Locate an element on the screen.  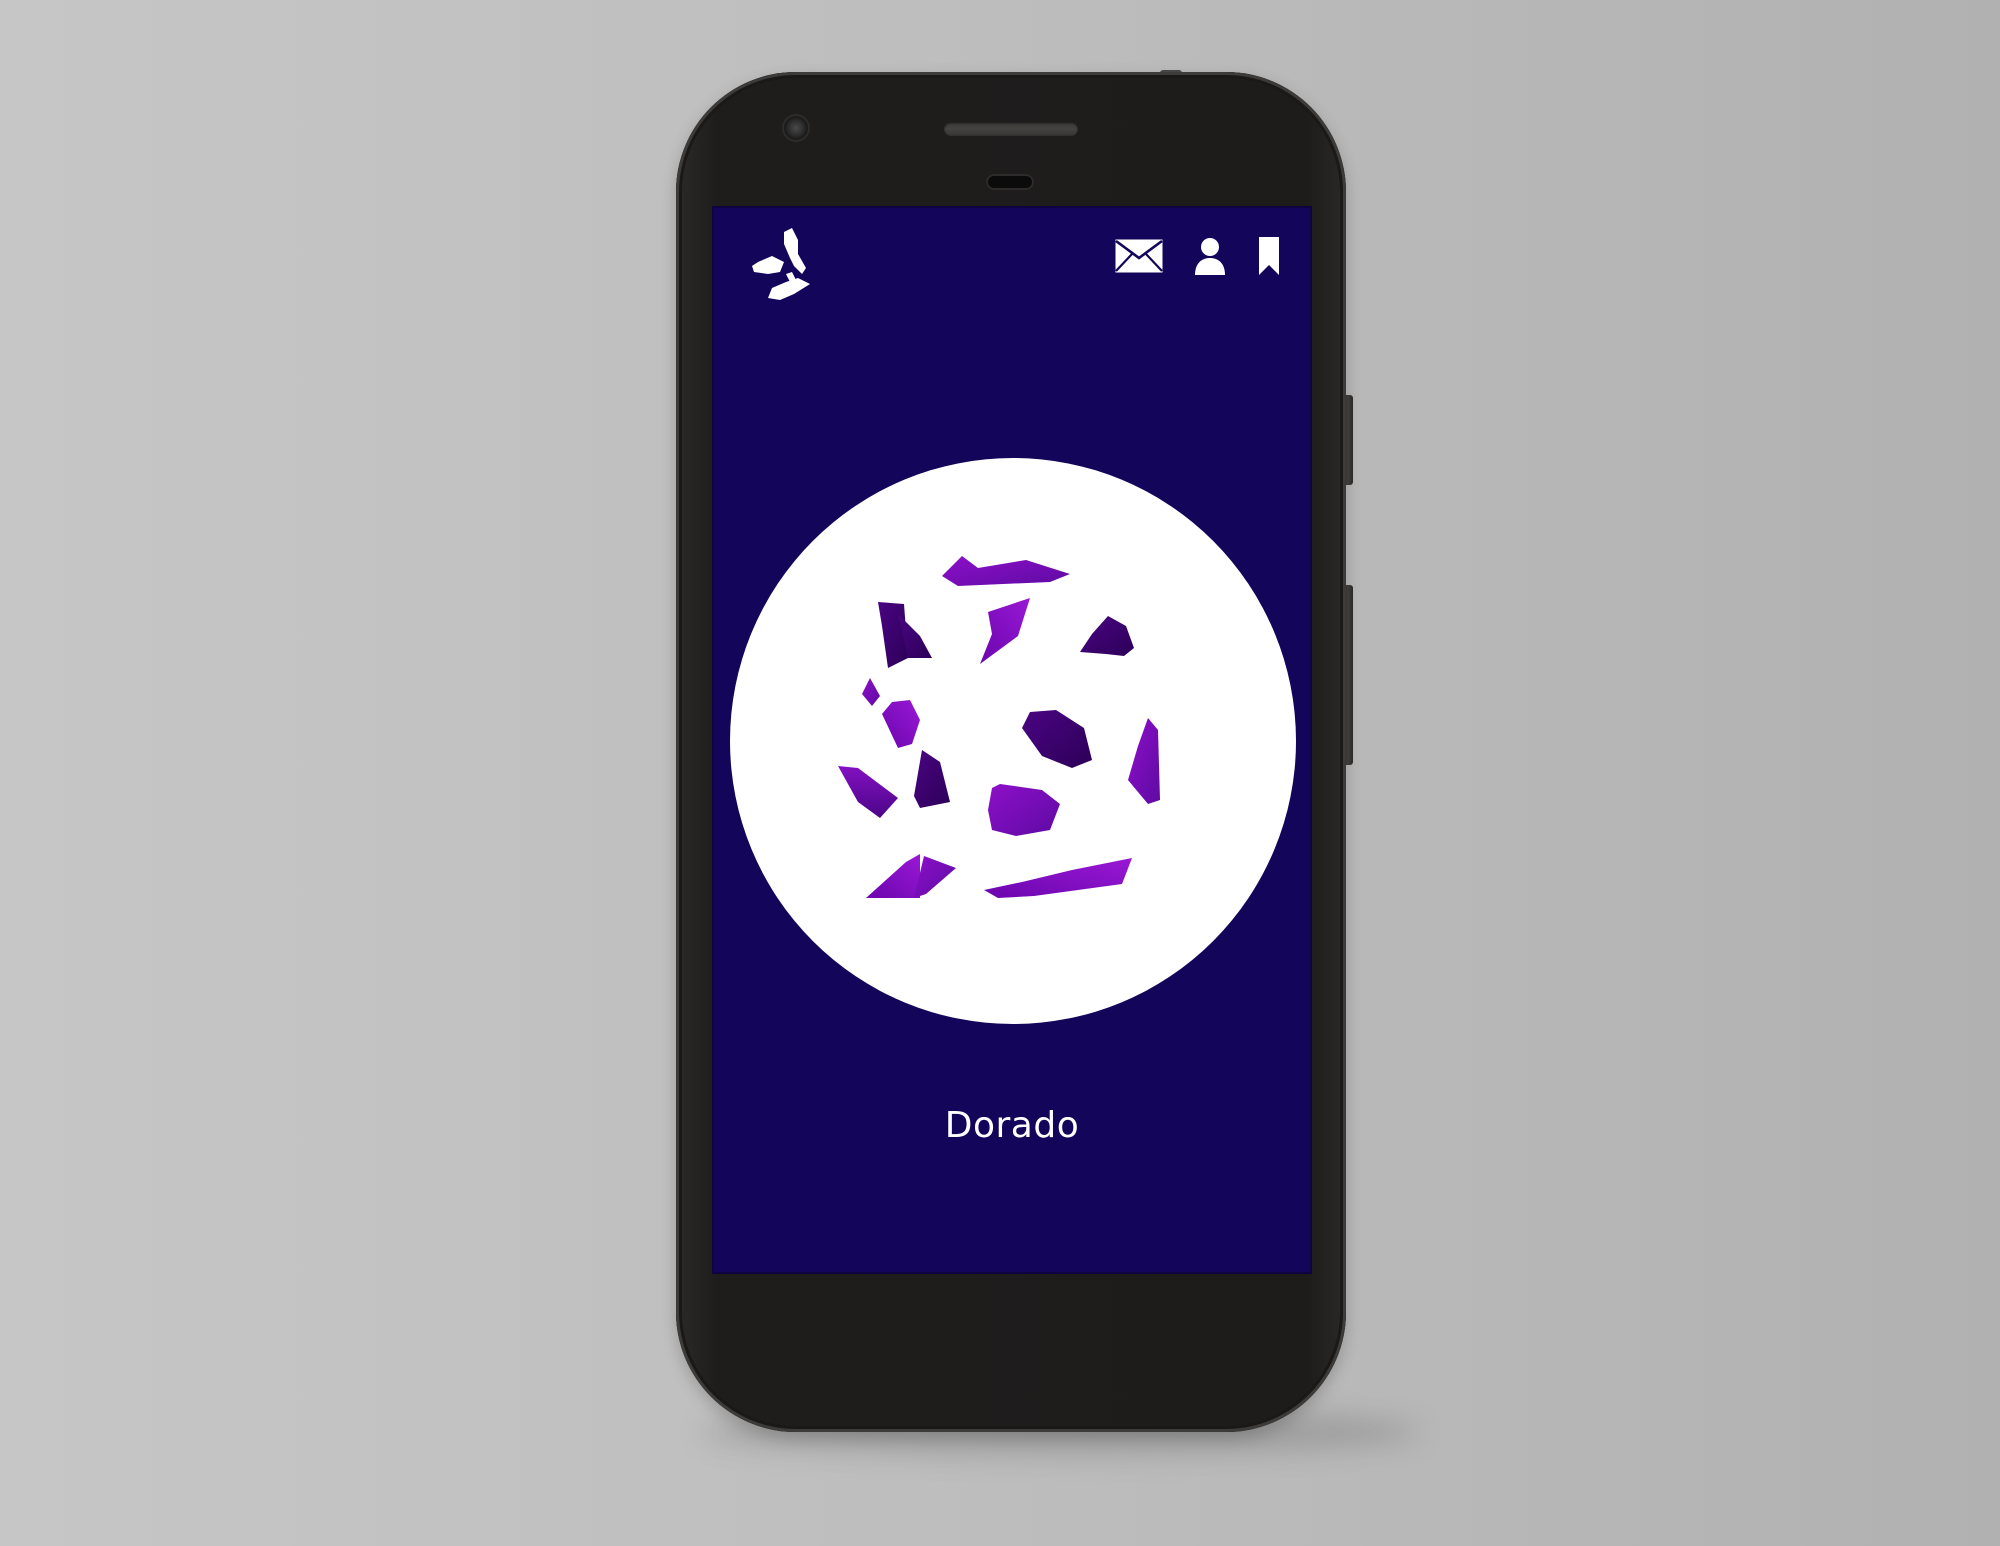
constellation-shards-art is located at coordinates (999, 727).